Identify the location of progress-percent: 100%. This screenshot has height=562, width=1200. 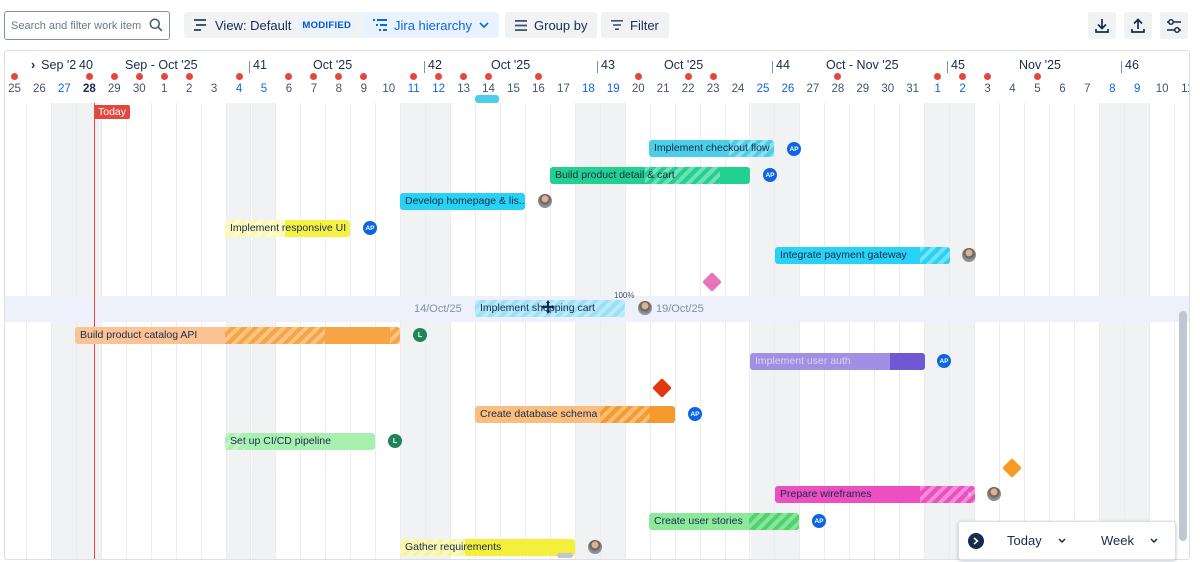
(624, 295).